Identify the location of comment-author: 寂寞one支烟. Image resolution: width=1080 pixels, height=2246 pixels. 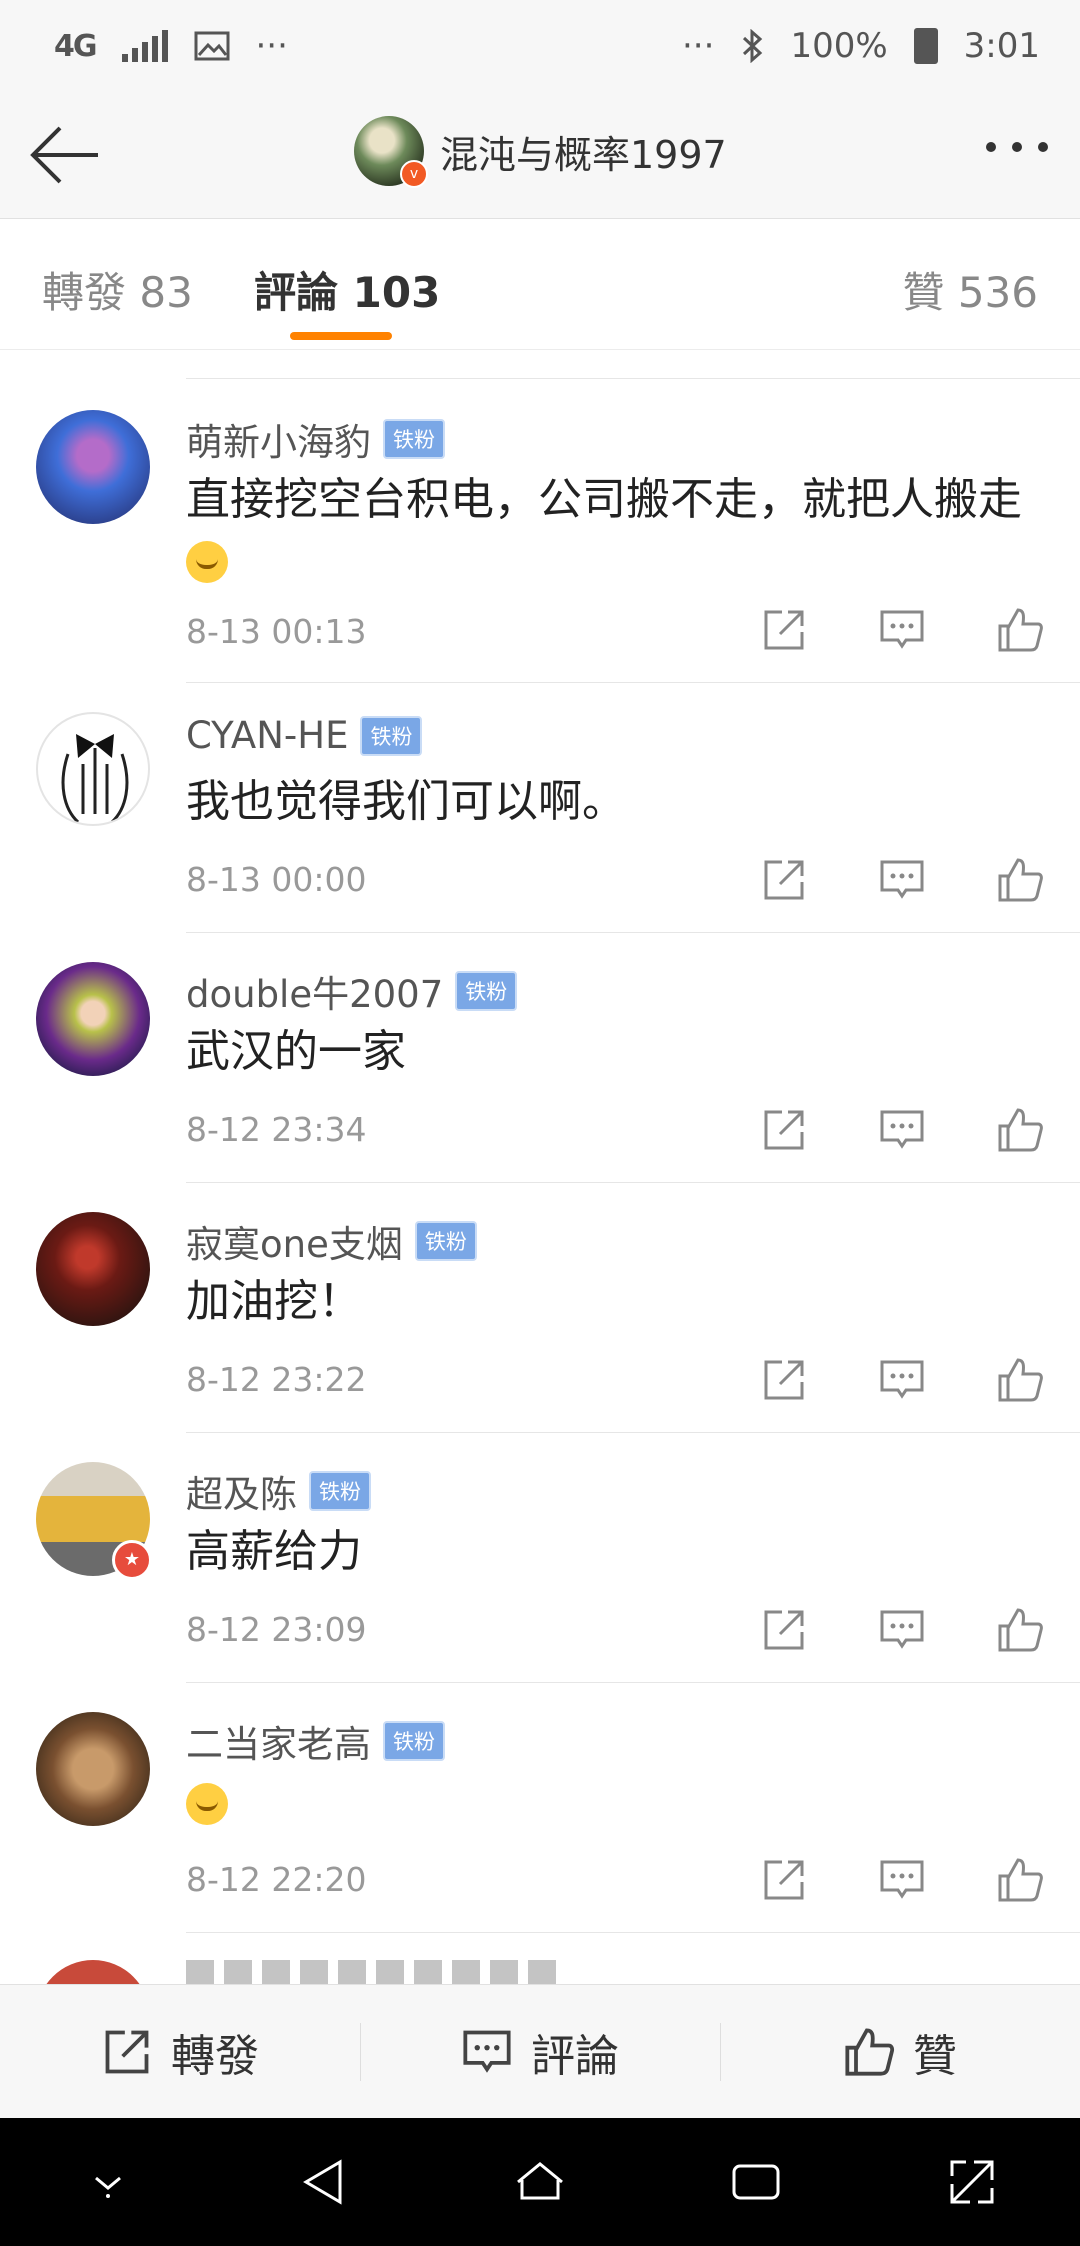
(294, 1241).